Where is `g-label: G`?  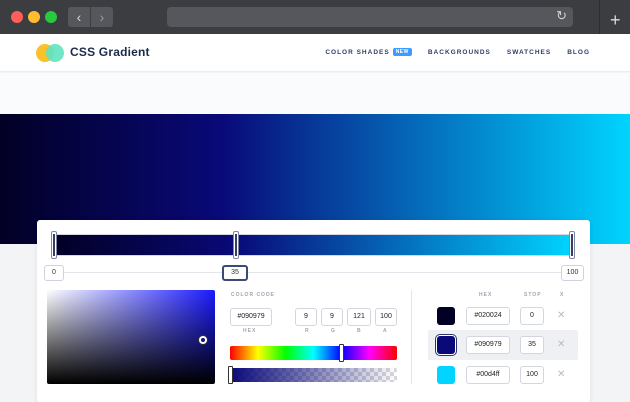 g-label: G is located at coordinates (333, 331).